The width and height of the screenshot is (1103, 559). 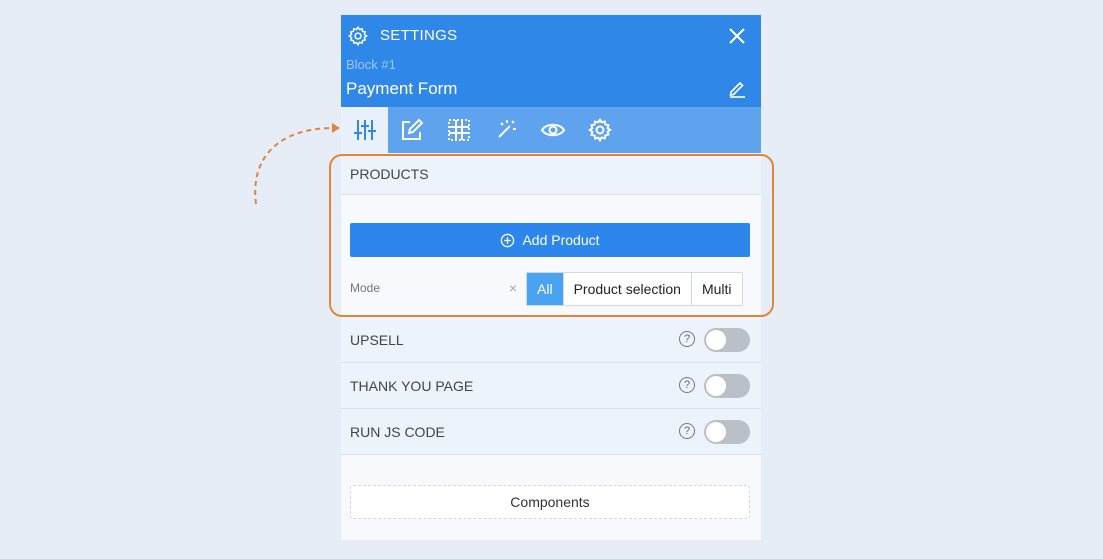 I want to click on section-upsell: UPSELL ?, so click(x=551, y=340).